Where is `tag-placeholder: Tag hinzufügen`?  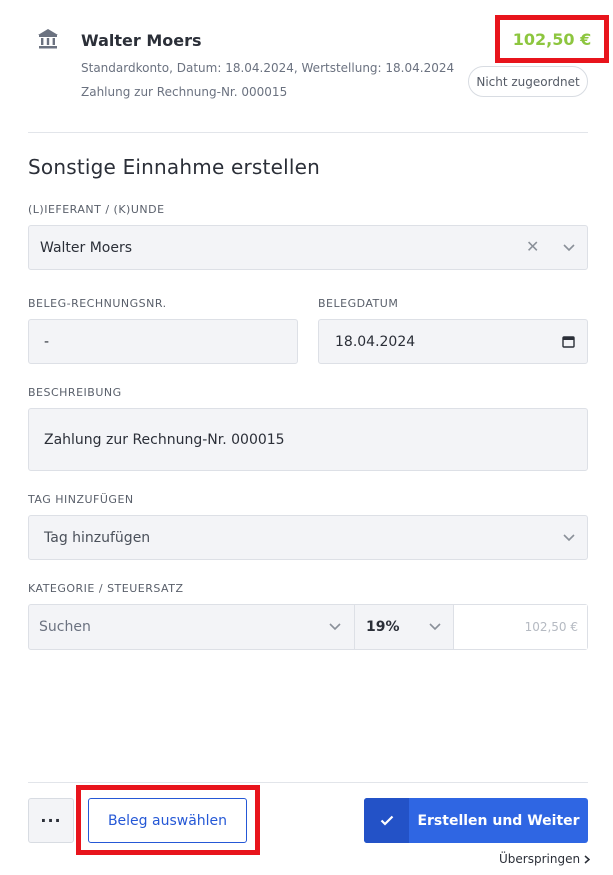 tag-placeholder: Tag hinzufügen is located at coordinates (97, 537).